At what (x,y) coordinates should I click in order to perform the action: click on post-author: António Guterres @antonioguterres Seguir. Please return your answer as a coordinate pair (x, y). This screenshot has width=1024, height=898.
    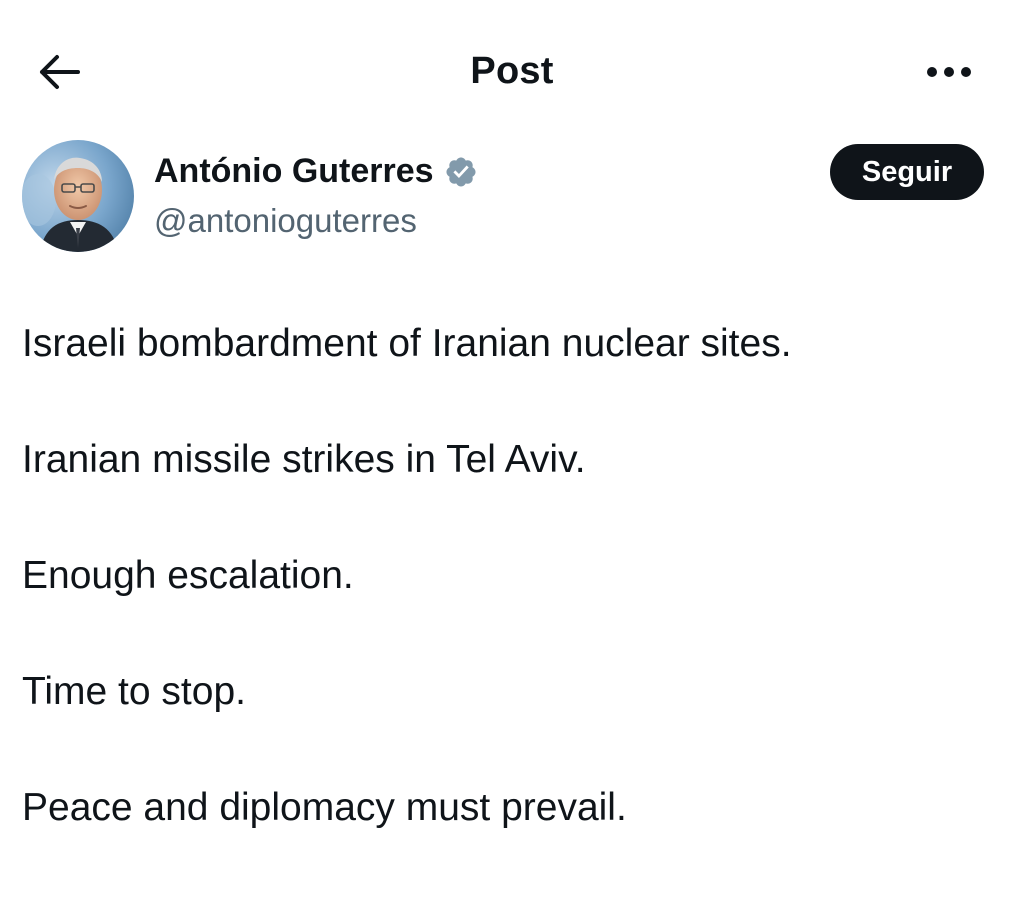
    Looking at the image, I should click on (512, 198).